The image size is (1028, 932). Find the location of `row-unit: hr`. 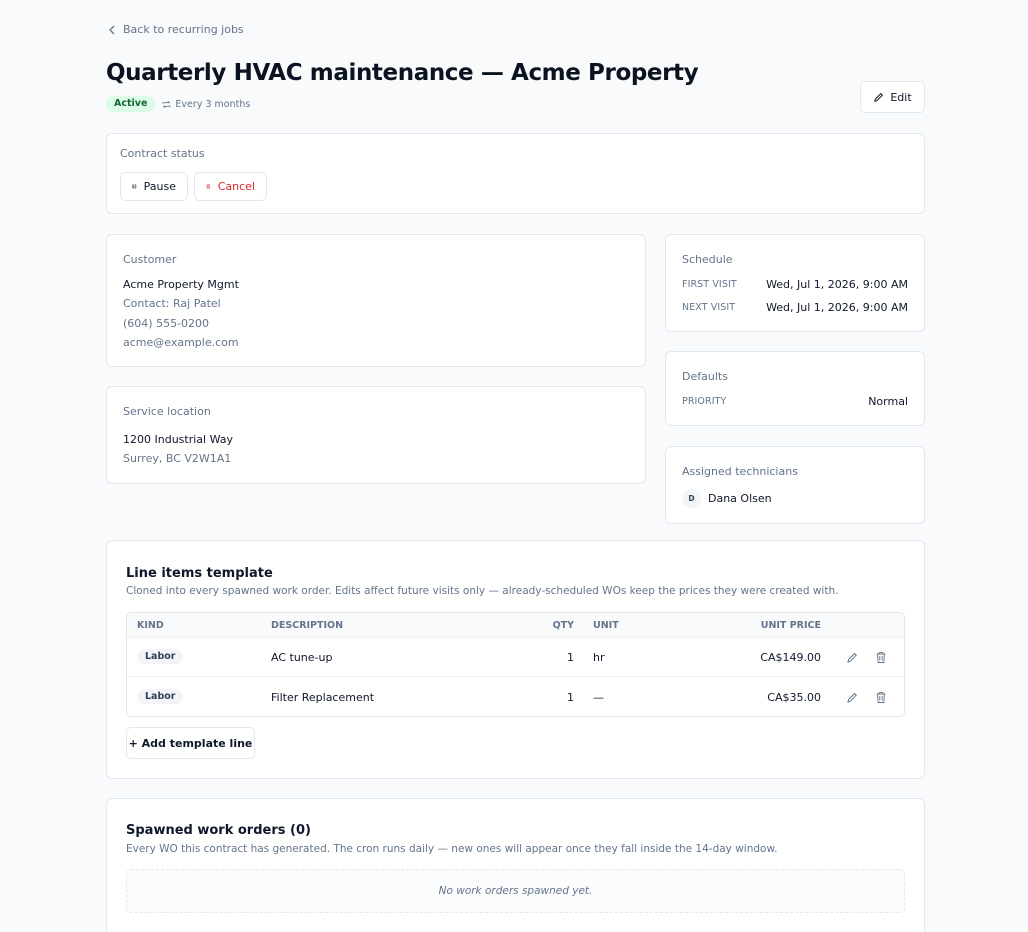

row-unit: hr is located at coordinates (599, 657).